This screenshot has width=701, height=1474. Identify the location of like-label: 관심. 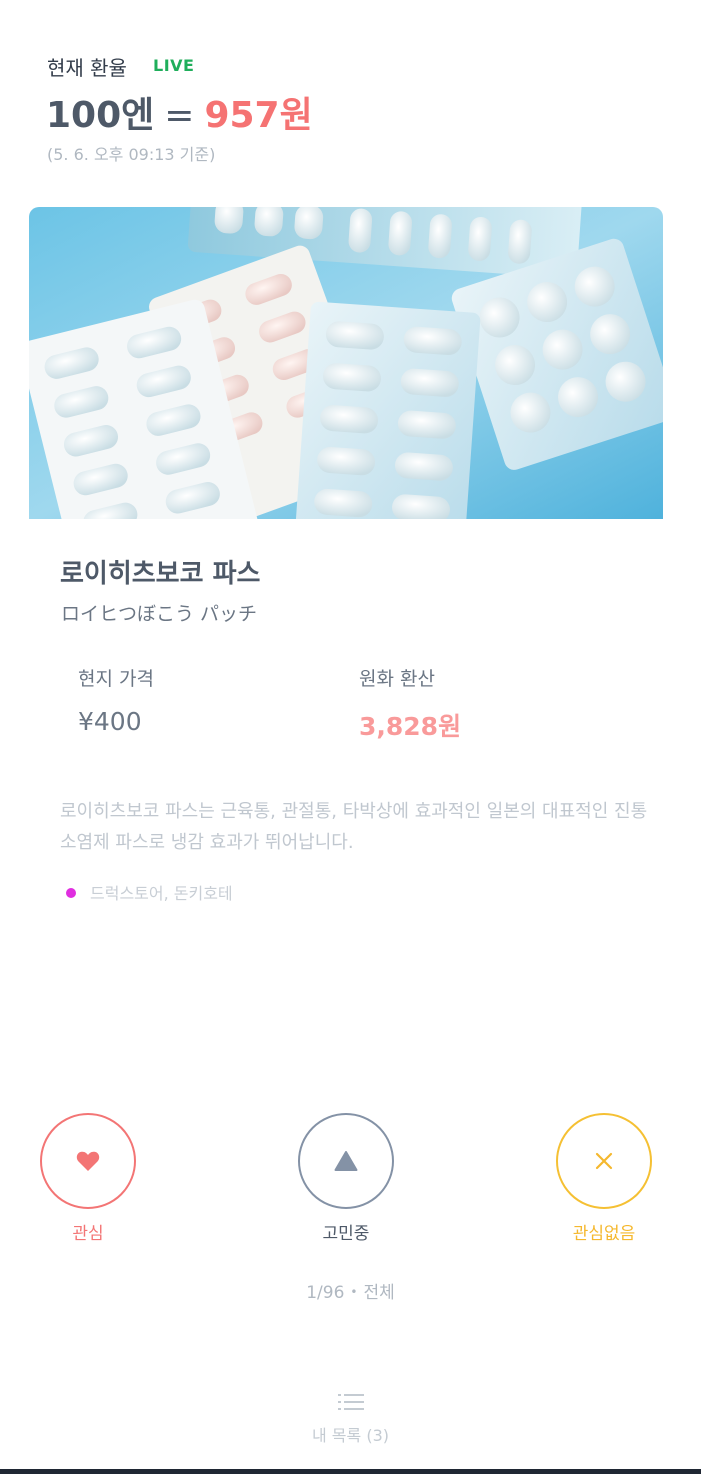
(88, 1234).